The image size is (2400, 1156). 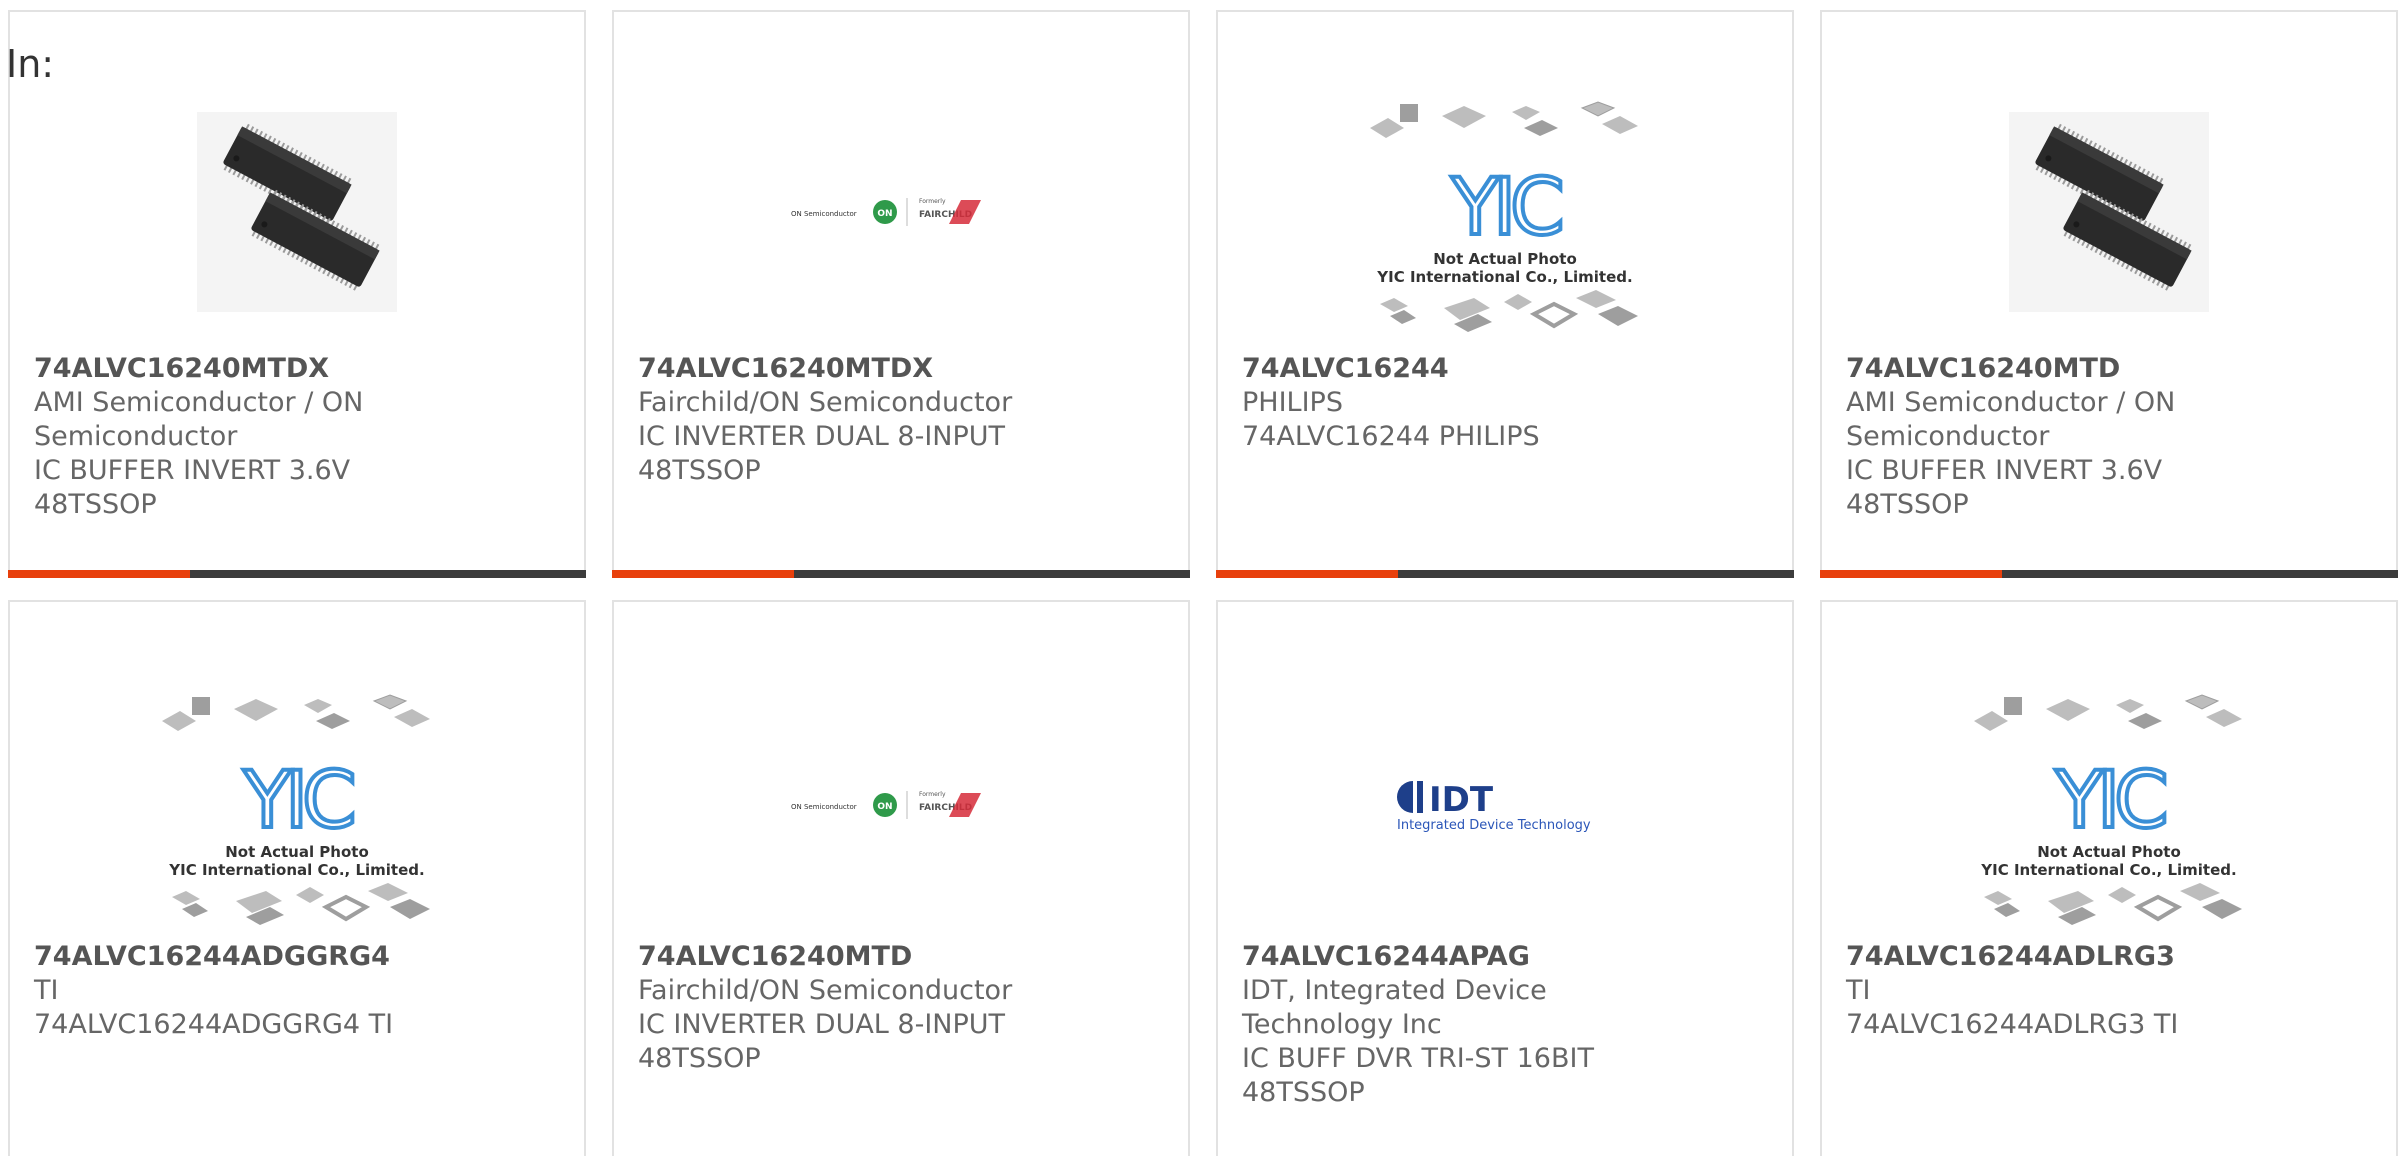 I want to click on manufacturer-text: PHILIPS, so click(x=1292, y=402).